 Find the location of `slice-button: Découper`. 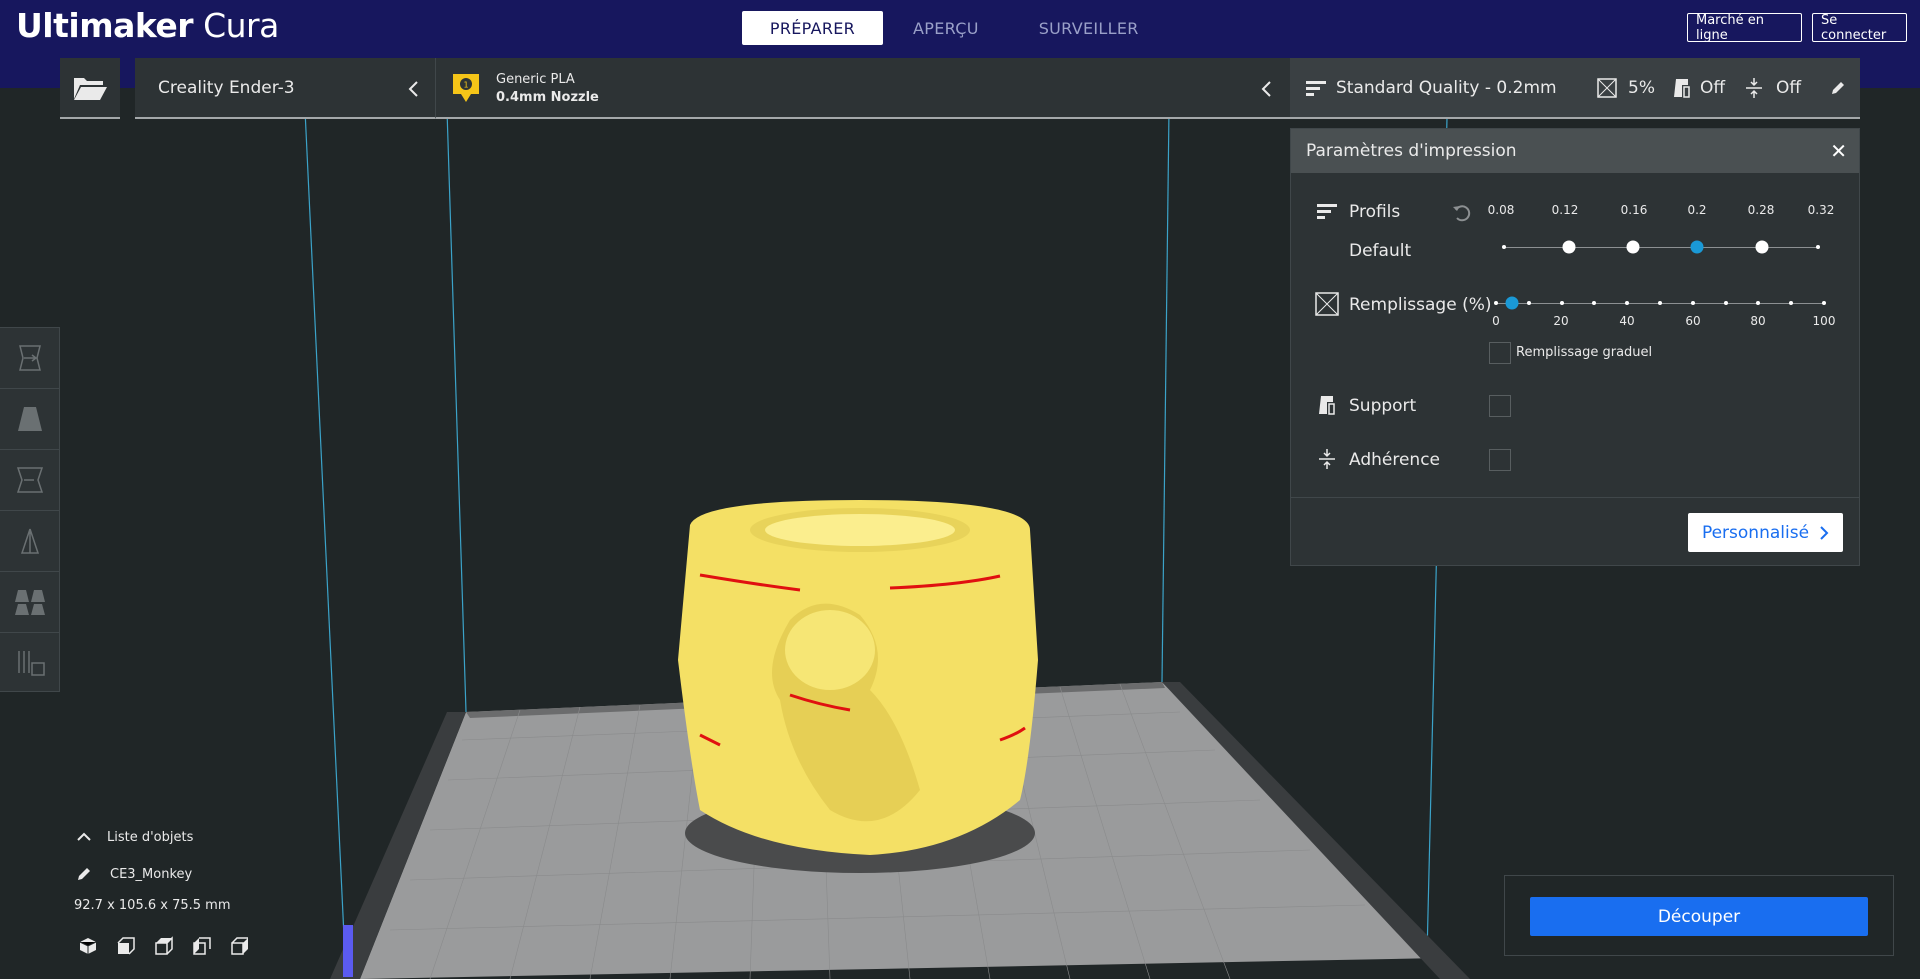

slice-button: Découper is located at coordinates (1699, 916).